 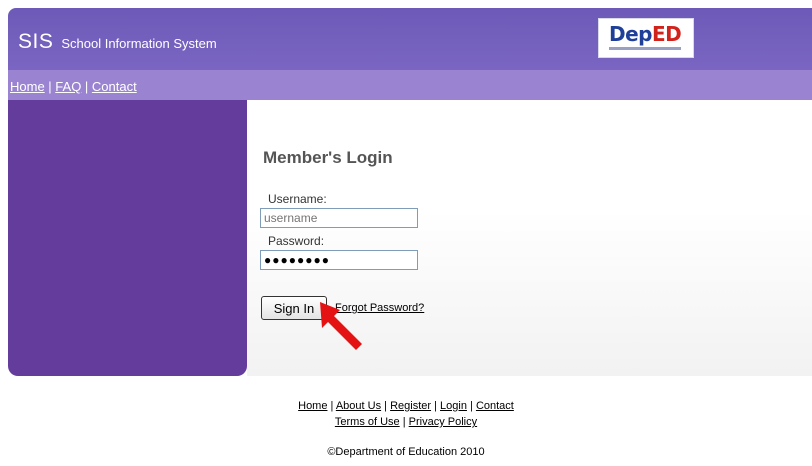 I want to click on nav-home-link: Home, so click(x=27, y=86).